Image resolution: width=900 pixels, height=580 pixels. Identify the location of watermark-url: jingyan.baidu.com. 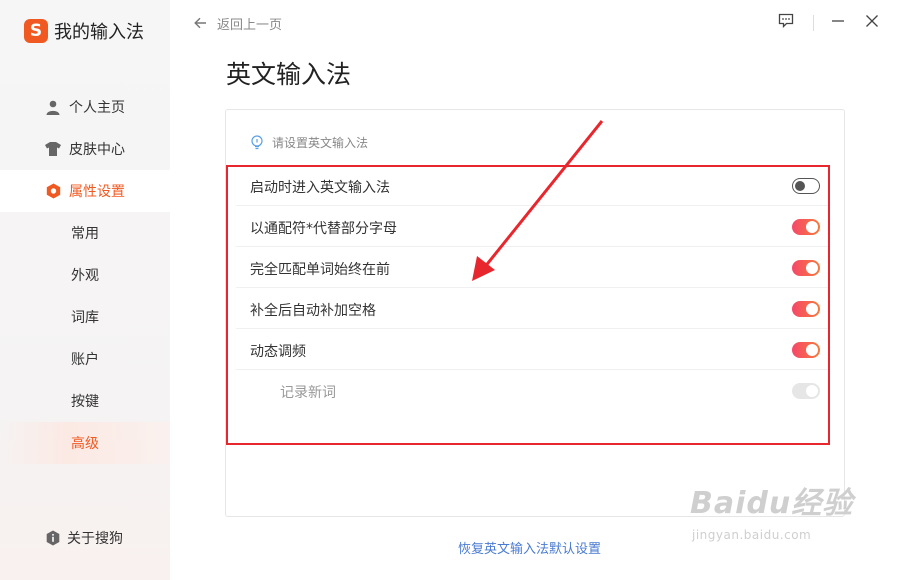
(752, 535).